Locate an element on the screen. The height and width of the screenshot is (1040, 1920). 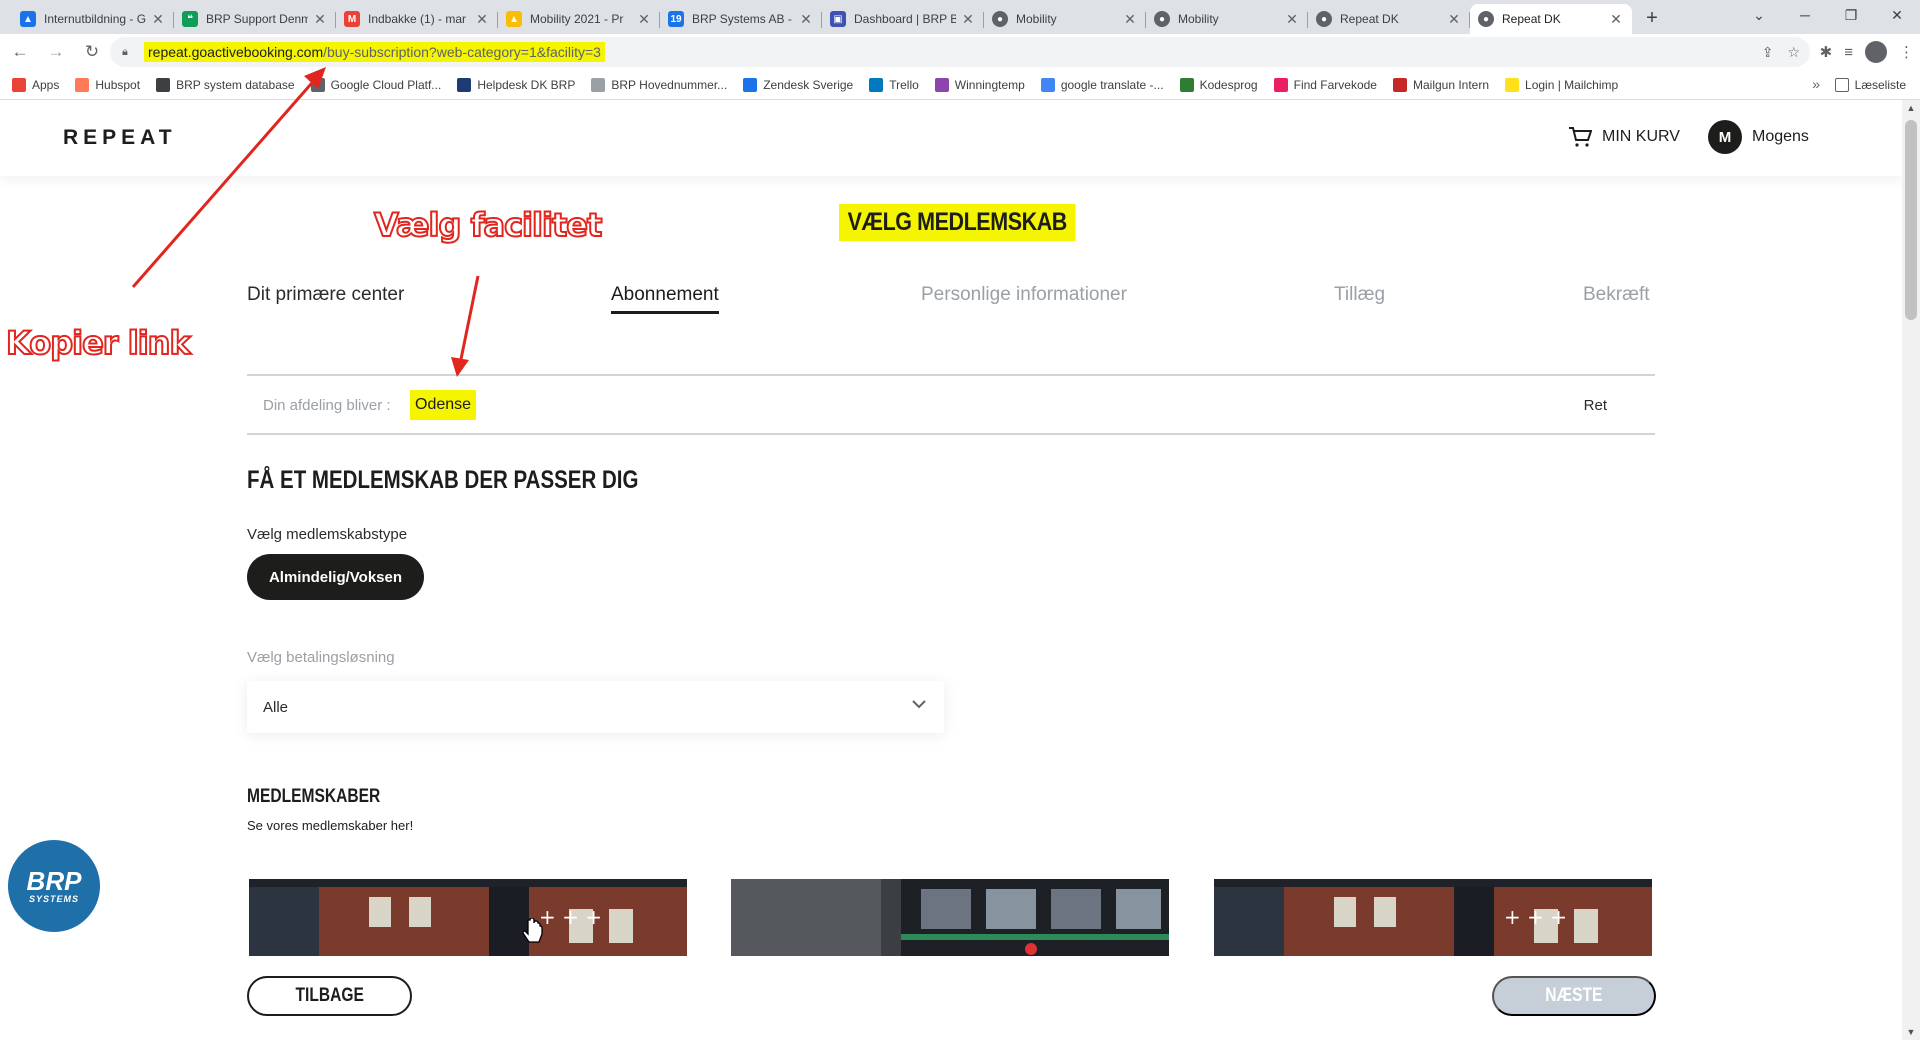
browser-tab-active: ● Repeat DK ✕ is located at coordinates (1551, 19).